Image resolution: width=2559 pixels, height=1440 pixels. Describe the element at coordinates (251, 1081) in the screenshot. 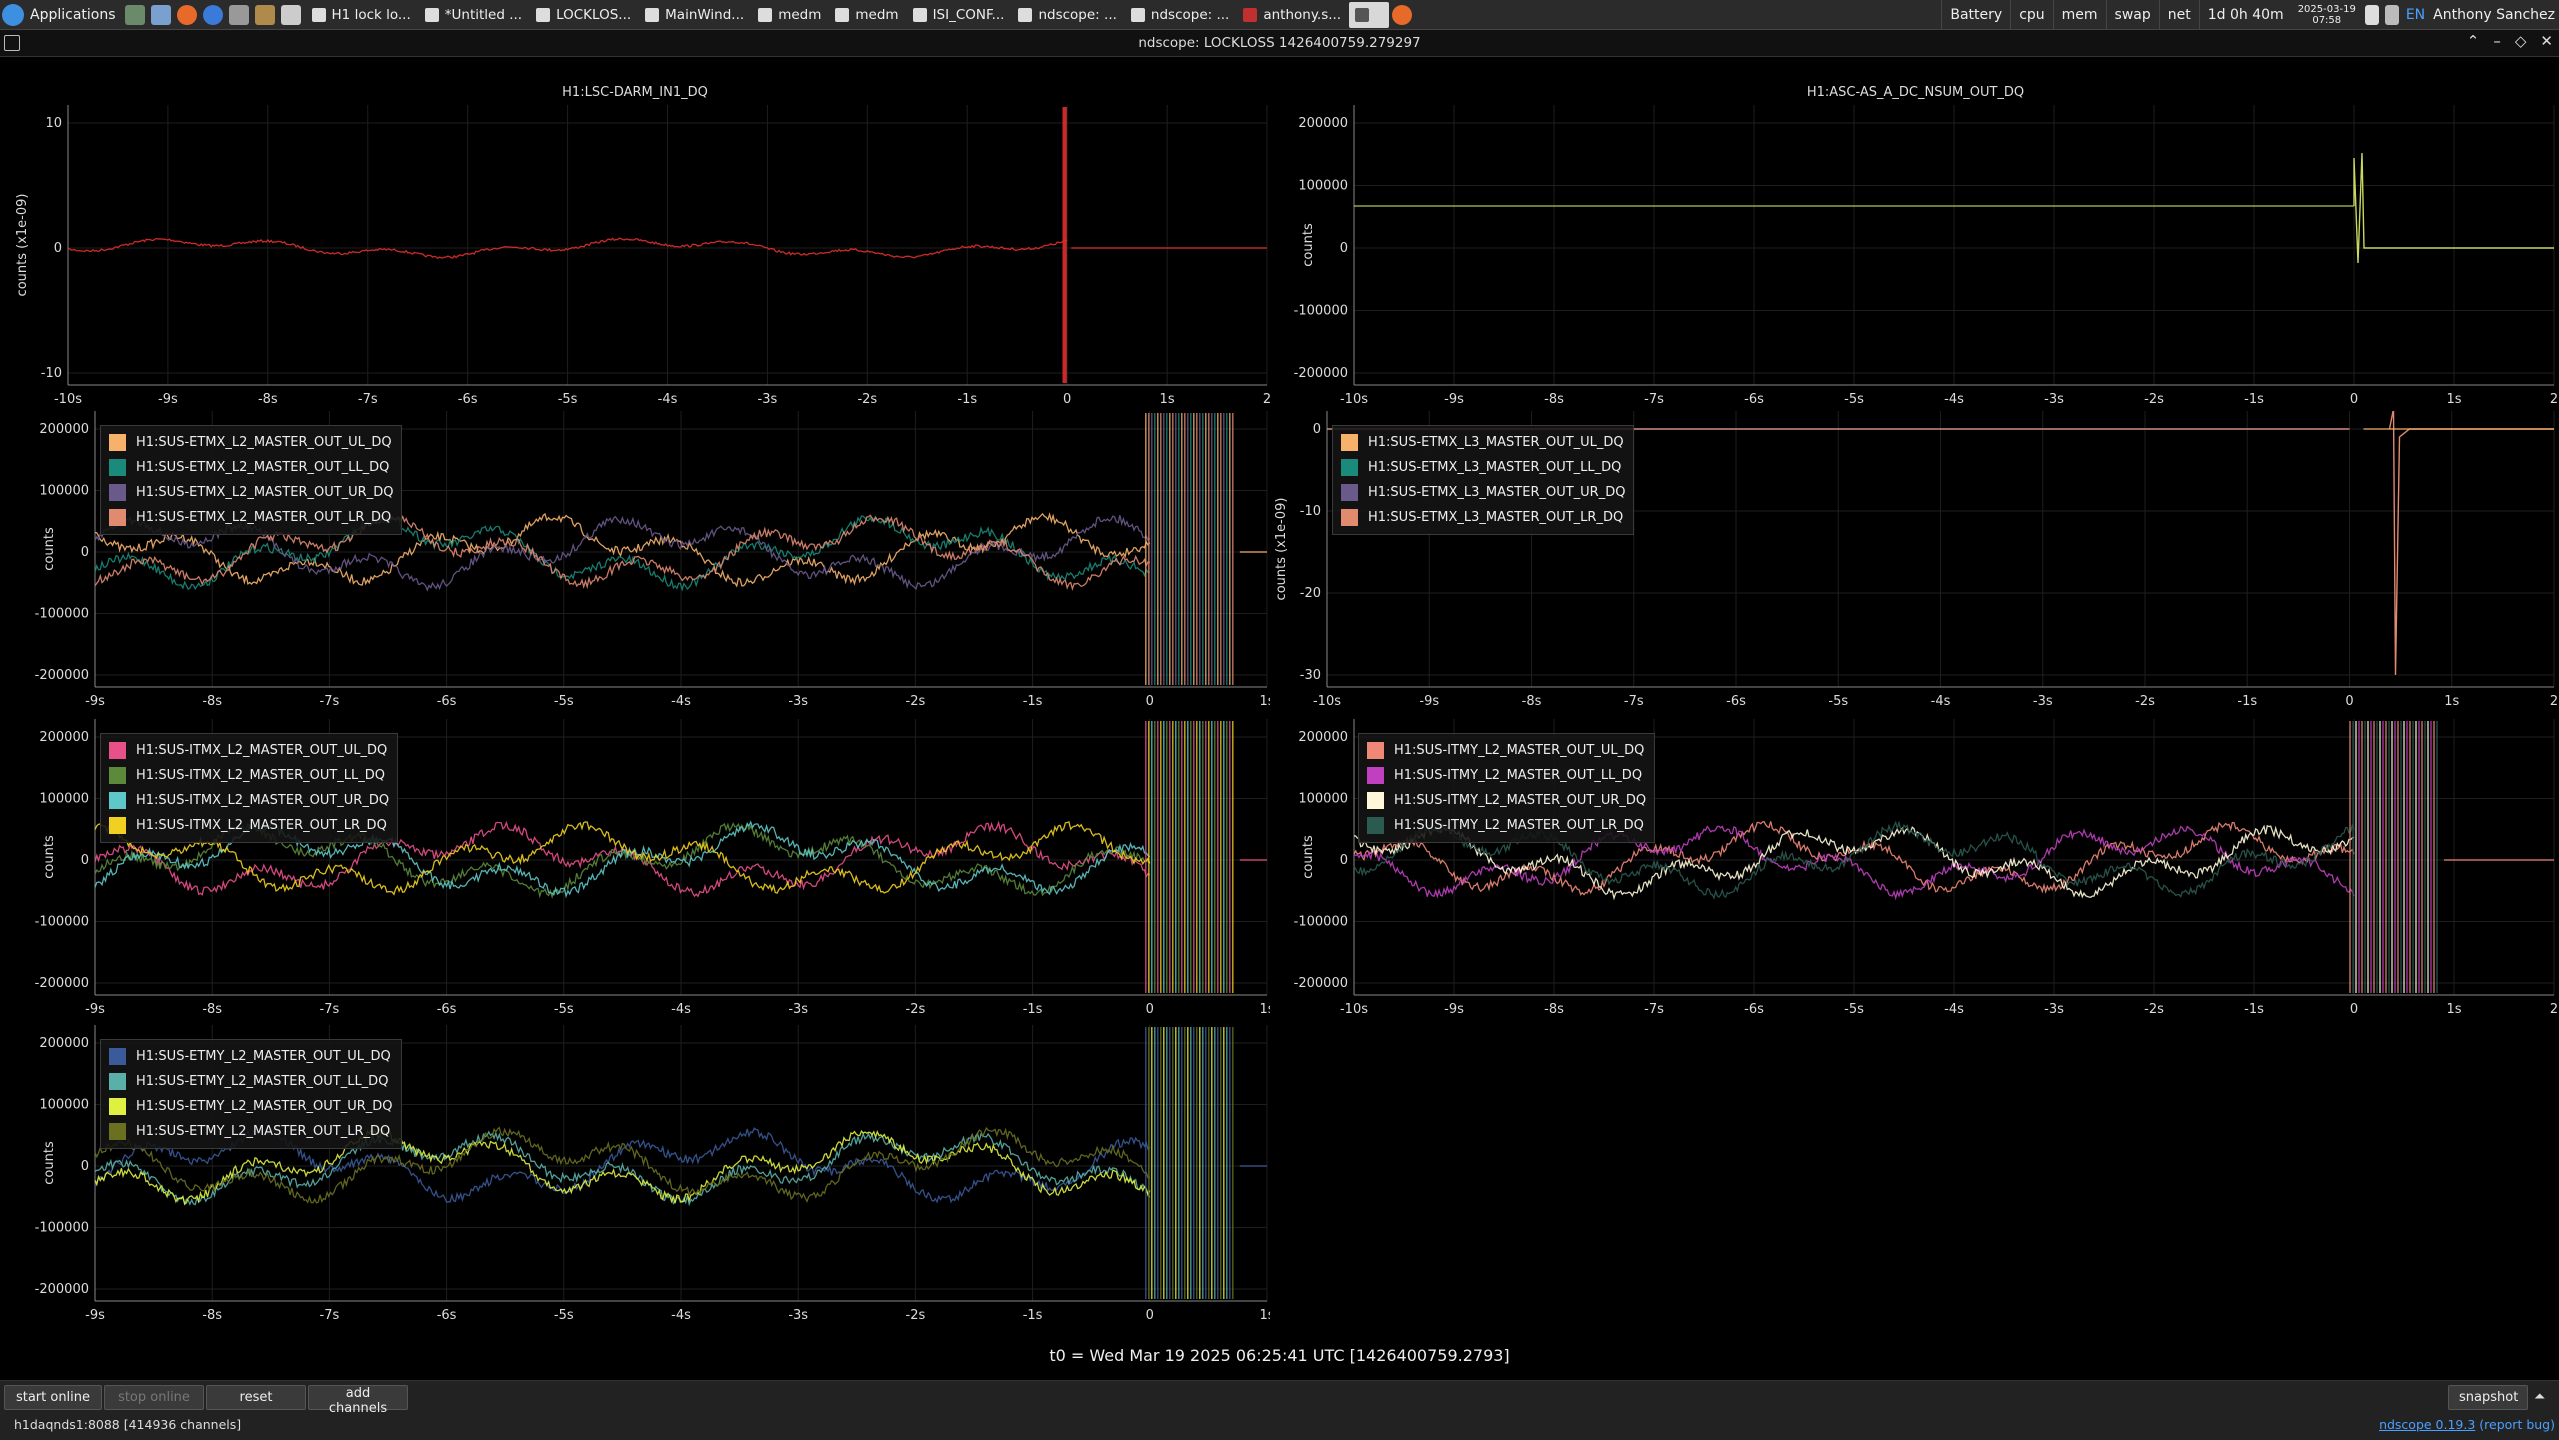

I see `legend-item: H1:SUS-ETMY_L2_MASTER_OUT_LL_DQ` at that location.